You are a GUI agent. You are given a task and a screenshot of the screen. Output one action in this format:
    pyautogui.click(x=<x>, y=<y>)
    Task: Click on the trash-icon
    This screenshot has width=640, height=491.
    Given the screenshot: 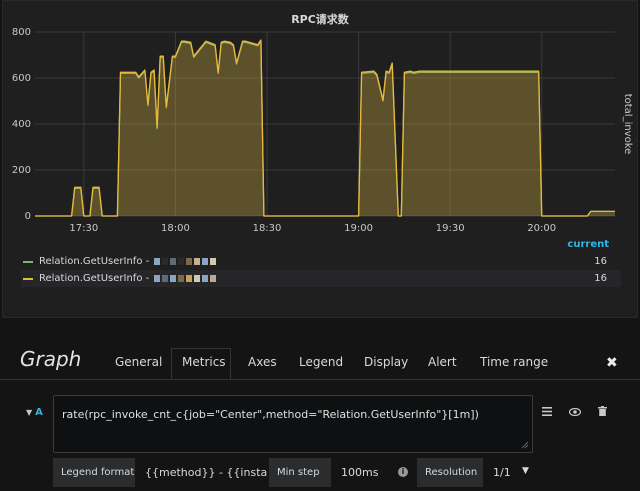 What is the action you would take?
    pyautogui.click(x=602, y=413)
    